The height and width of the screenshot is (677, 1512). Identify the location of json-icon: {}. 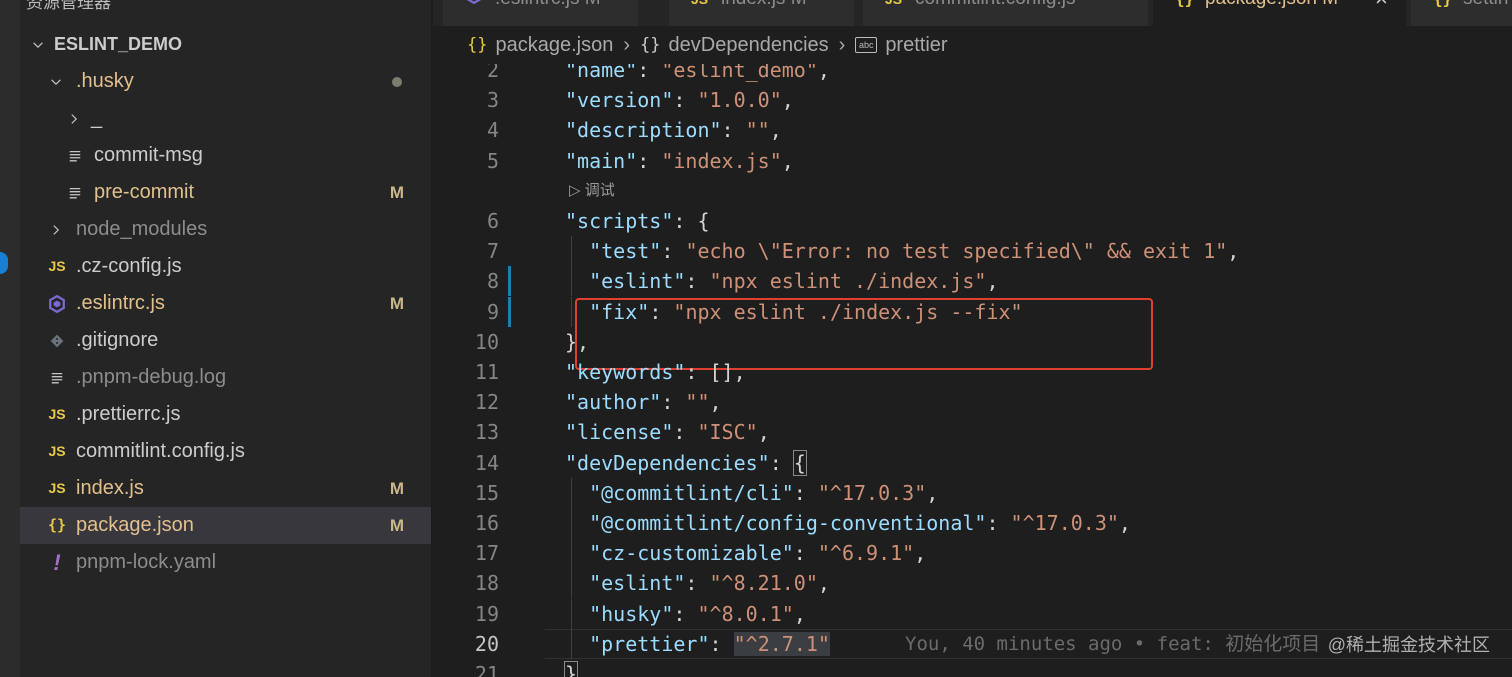
(57, 525).